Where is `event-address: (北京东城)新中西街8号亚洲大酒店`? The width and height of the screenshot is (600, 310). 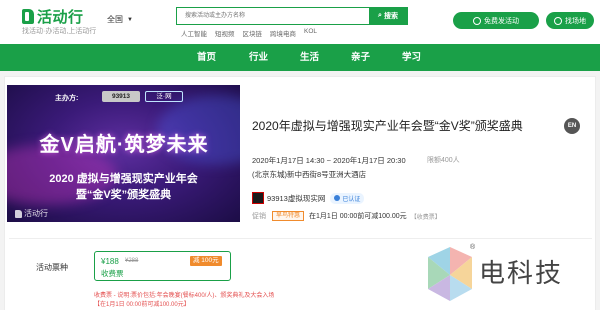
event-address: (北京东城)新中西街8号亚洲大酒店 is located at coordinates (309, 174).